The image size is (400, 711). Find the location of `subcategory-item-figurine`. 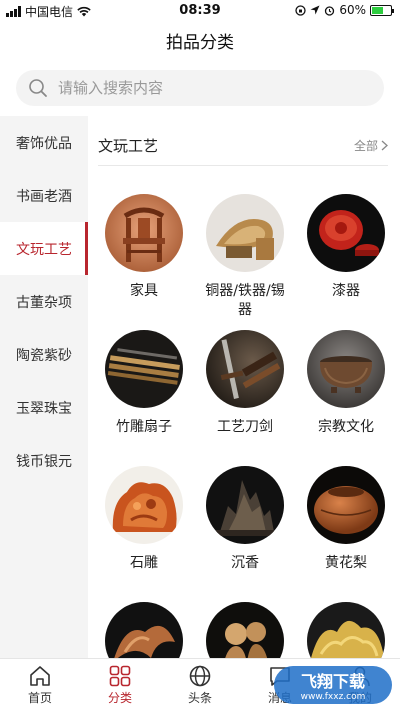

subcategory-item-figurine is located at coordinates (245, 630).